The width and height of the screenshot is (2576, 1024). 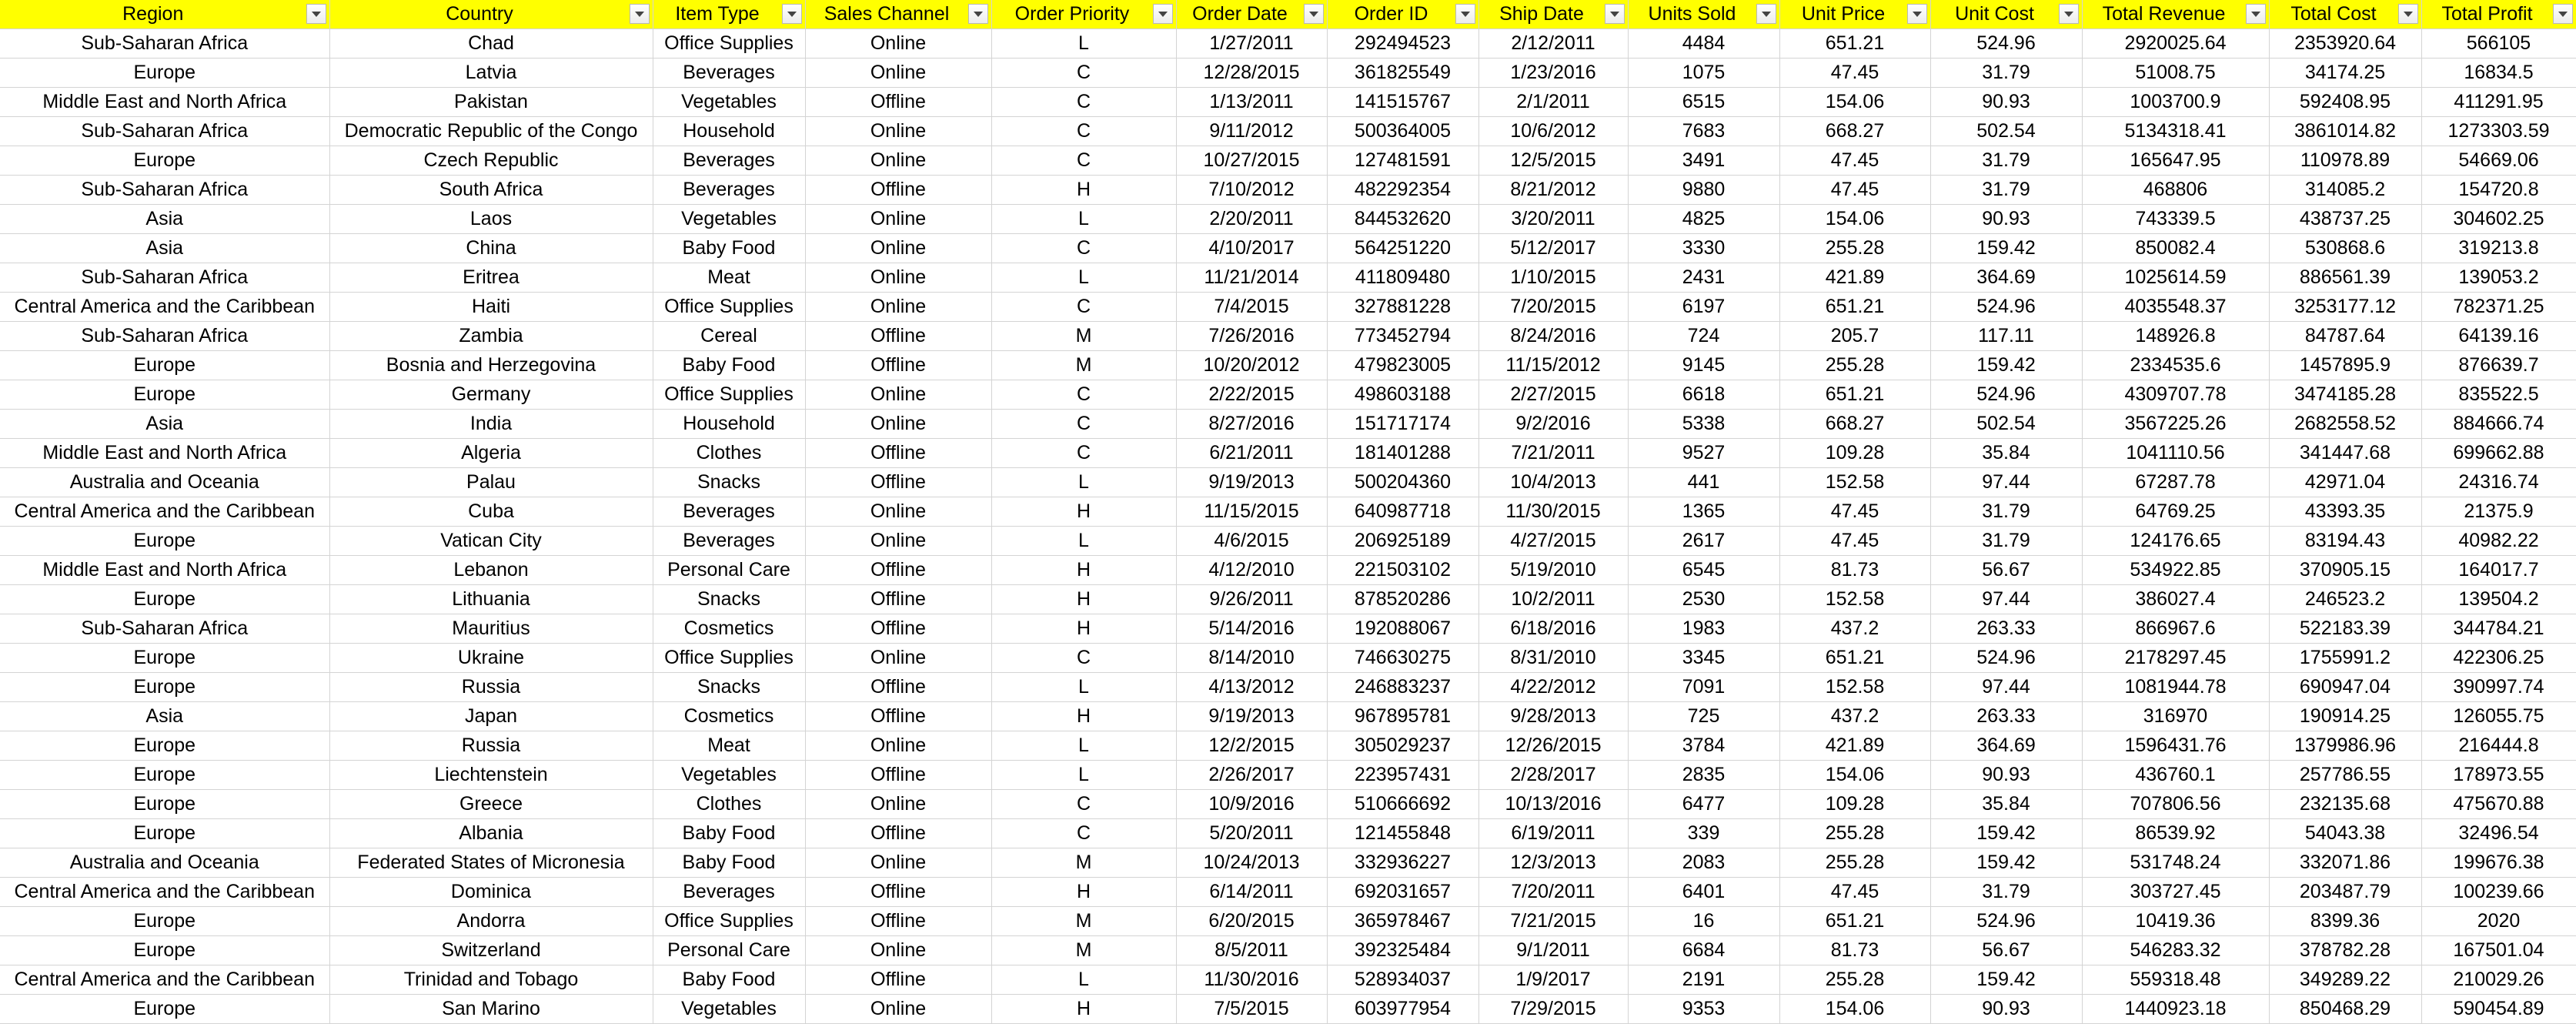 I want to click on table-cell: 482292354, so click(x=1403, y=190).